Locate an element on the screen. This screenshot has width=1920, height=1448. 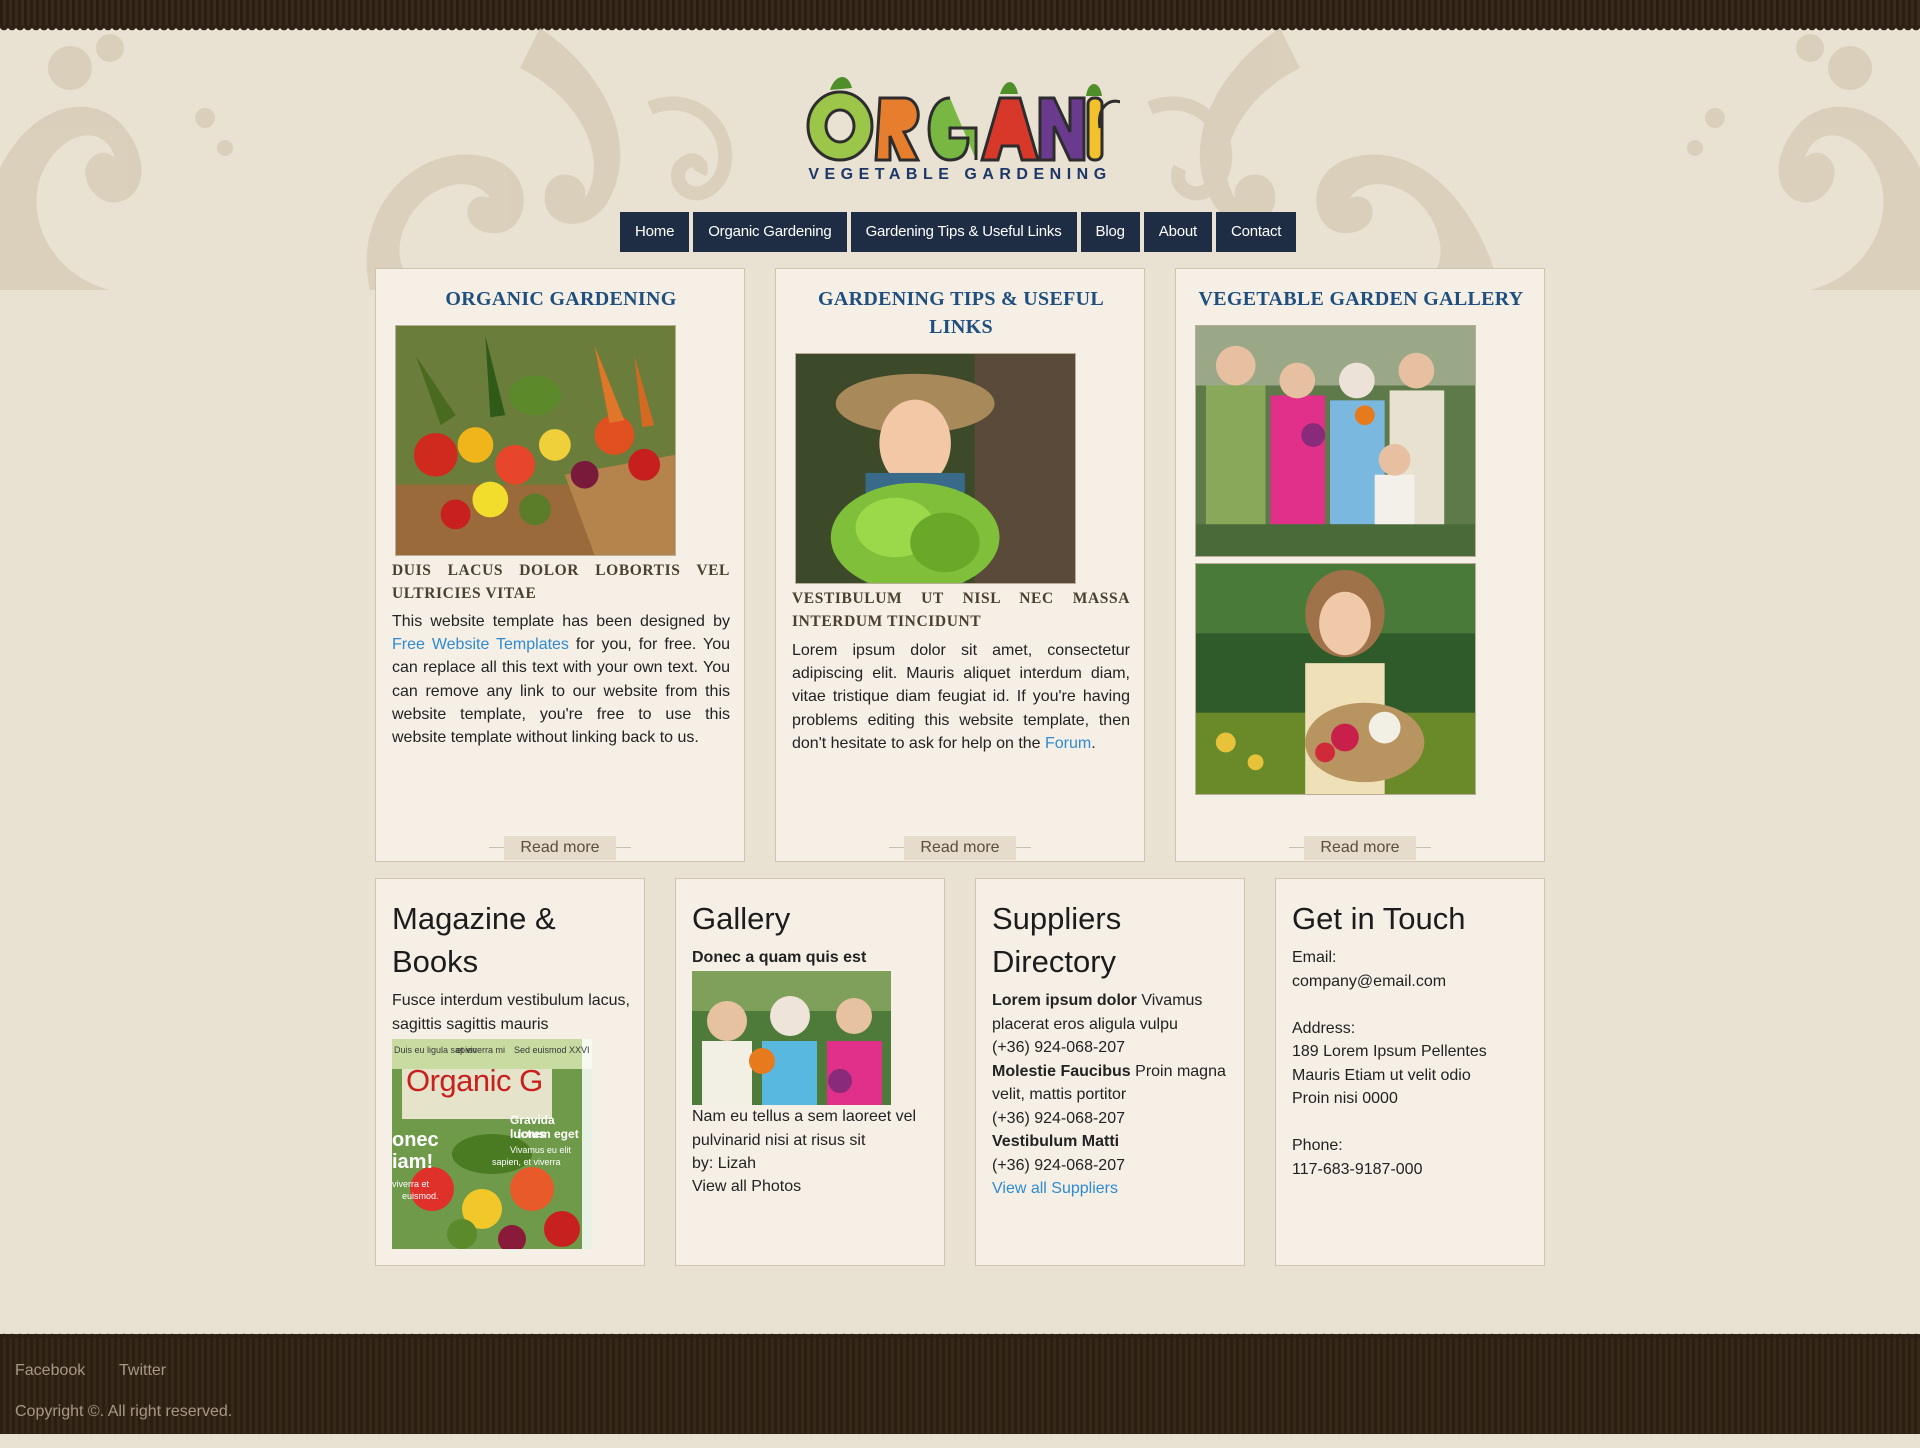
address-label: Address: is located at coordinates (1324, 1028).